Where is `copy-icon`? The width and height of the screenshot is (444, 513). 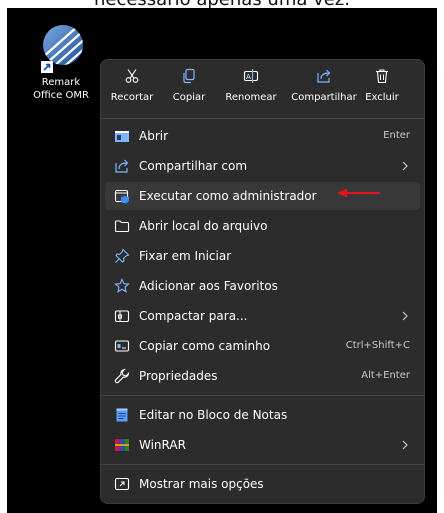 copy-icon is located at coordinates (189, 76).